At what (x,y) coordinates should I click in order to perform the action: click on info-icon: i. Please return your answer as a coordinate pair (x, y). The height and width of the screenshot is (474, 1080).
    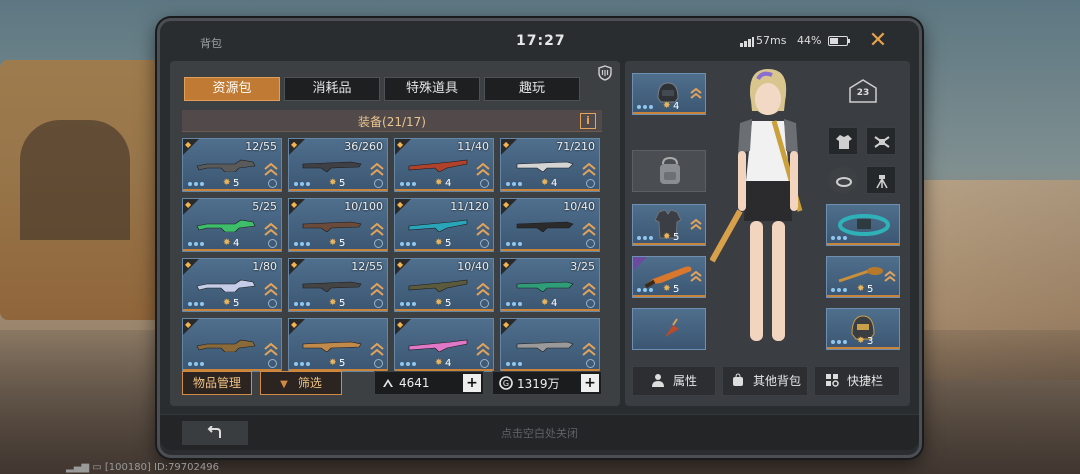
    Looking at the image, I should click on (588, 121).